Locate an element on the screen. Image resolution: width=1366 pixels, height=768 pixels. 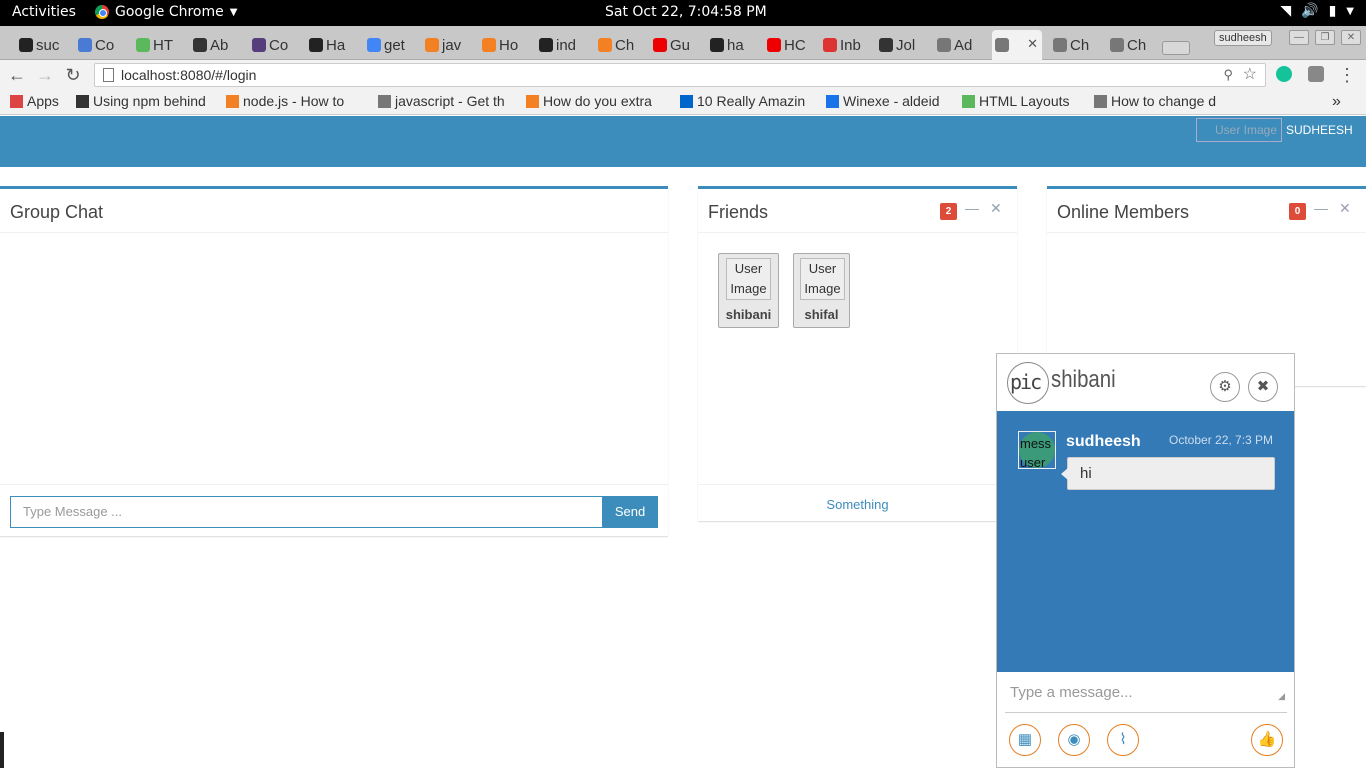
bookmark-item: Winexe - aldeid is located at coordinates (883, 101).